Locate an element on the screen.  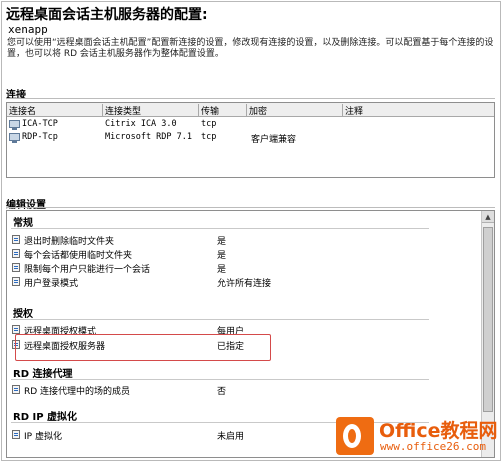
watermark-logo: Office教程网 www.office26.com is located at coordinates (418, 437).